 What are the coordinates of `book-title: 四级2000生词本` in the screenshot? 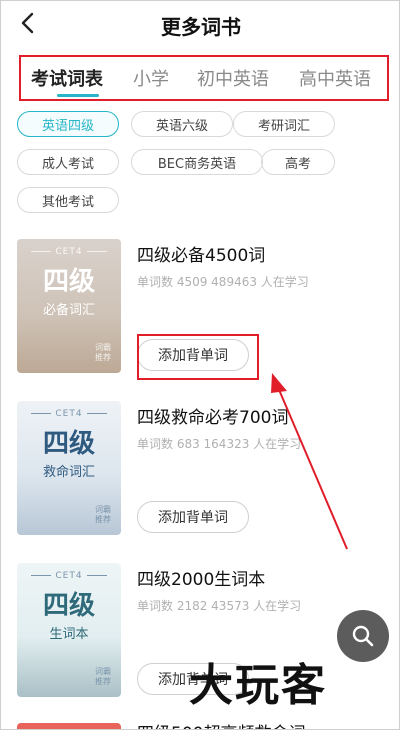 It's located at (201, 577).